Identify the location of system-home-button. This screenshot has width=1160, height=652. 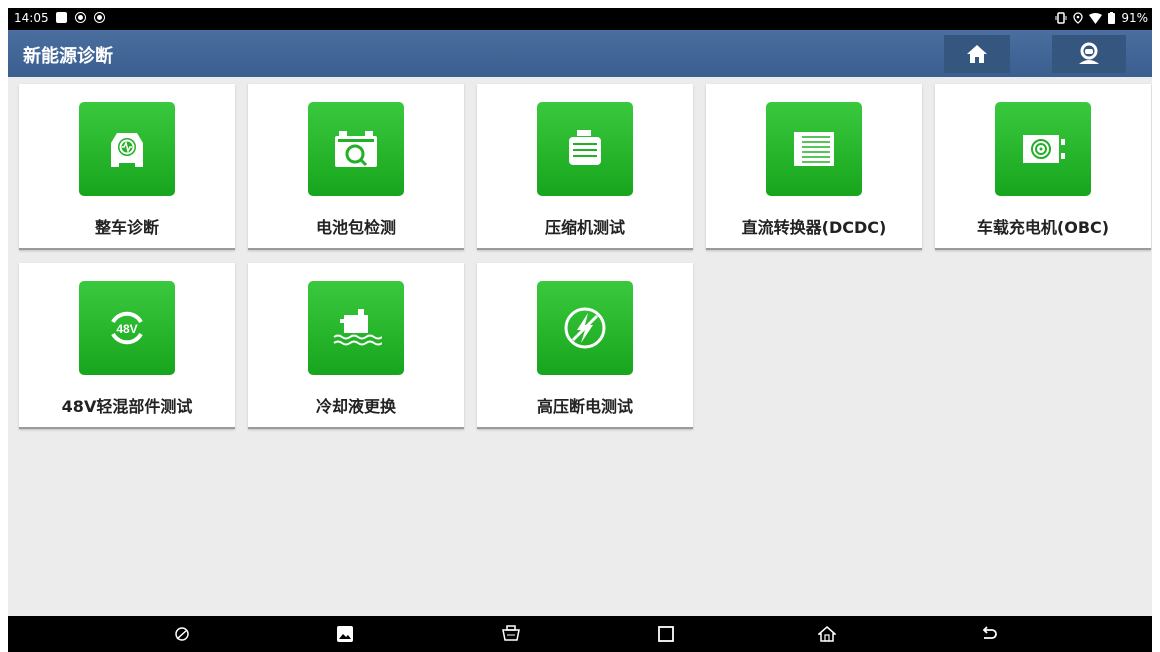
(827, 634).